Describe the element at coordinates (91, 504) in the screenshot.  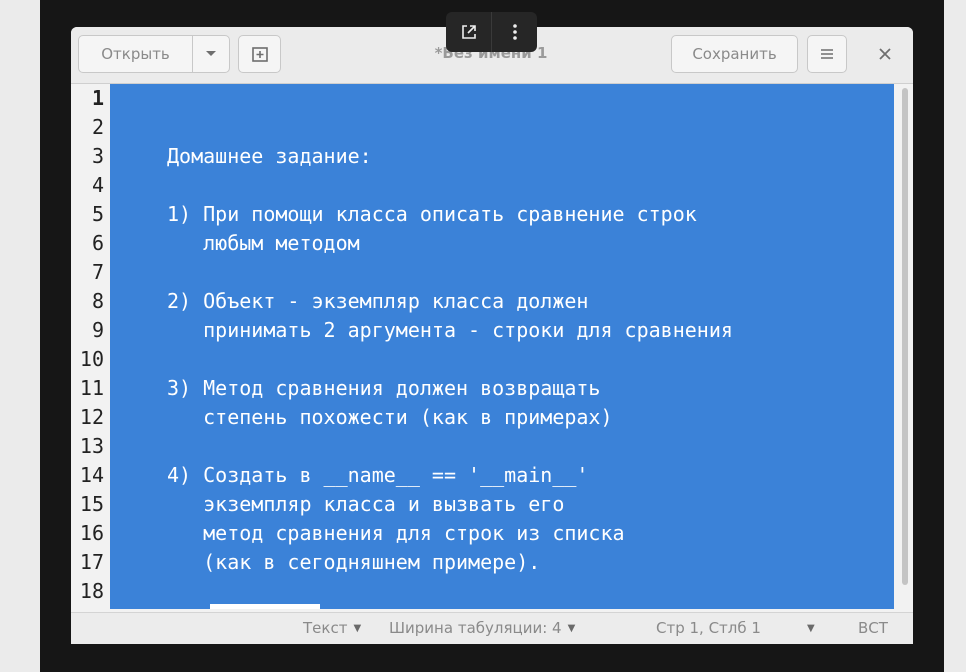
I see `line-number: 15` at that location.